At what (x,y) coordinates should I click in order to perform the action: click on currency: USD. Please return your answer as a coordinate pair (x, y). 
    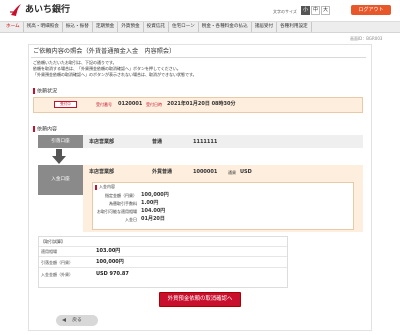
    Looking at the image, I should click on (246, 172).